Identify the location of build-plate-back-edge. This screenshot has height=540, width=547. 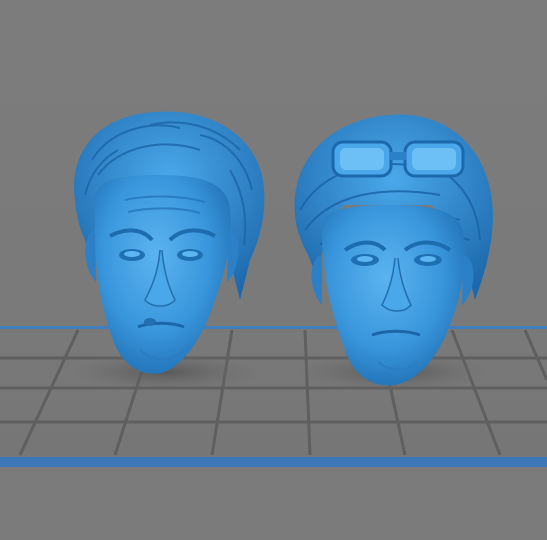
(273, 327).